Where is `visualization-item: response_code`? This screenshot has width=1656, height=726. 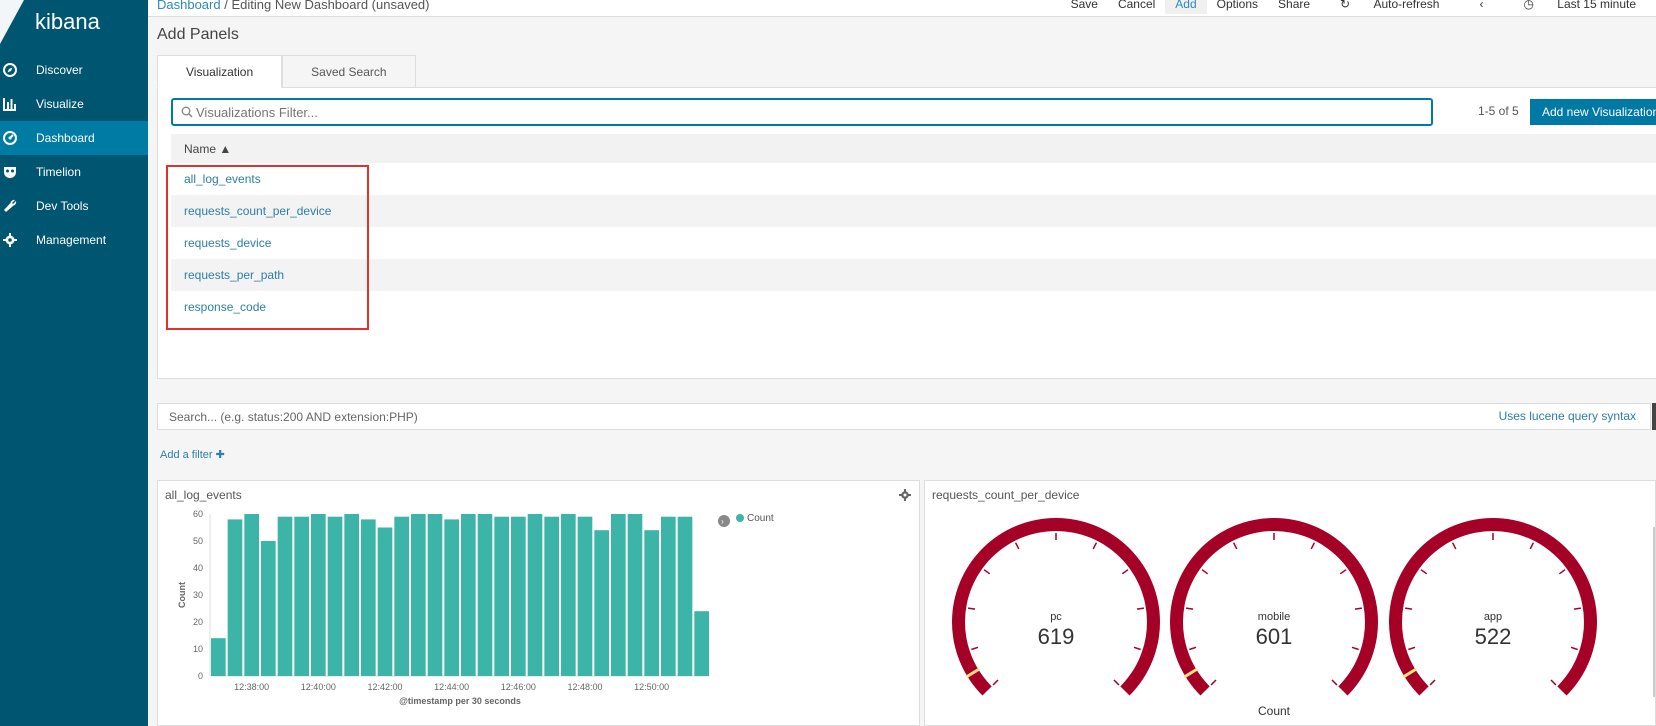
visualization-item: response_code is located at coordinates (913, 307).